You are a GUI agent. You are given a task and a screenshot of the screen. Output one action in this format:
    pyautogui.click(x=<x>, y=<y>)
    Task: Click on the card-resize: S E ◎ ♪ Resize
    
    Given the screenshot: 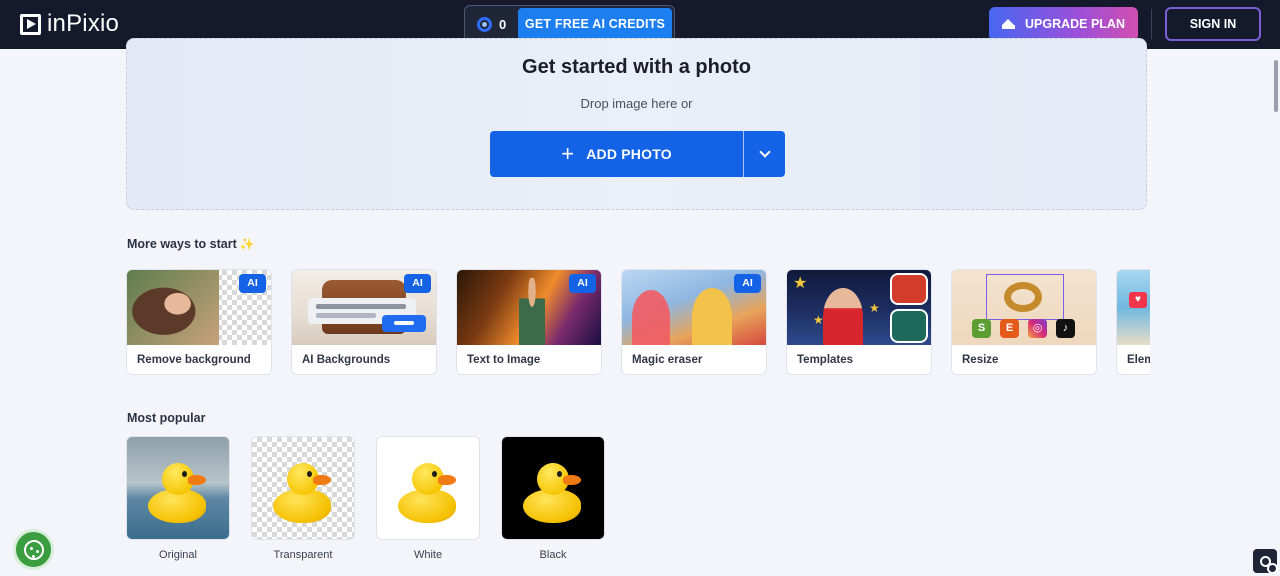 What is the action you would take?
    pyautogui.click(x=1024, y=322)
    